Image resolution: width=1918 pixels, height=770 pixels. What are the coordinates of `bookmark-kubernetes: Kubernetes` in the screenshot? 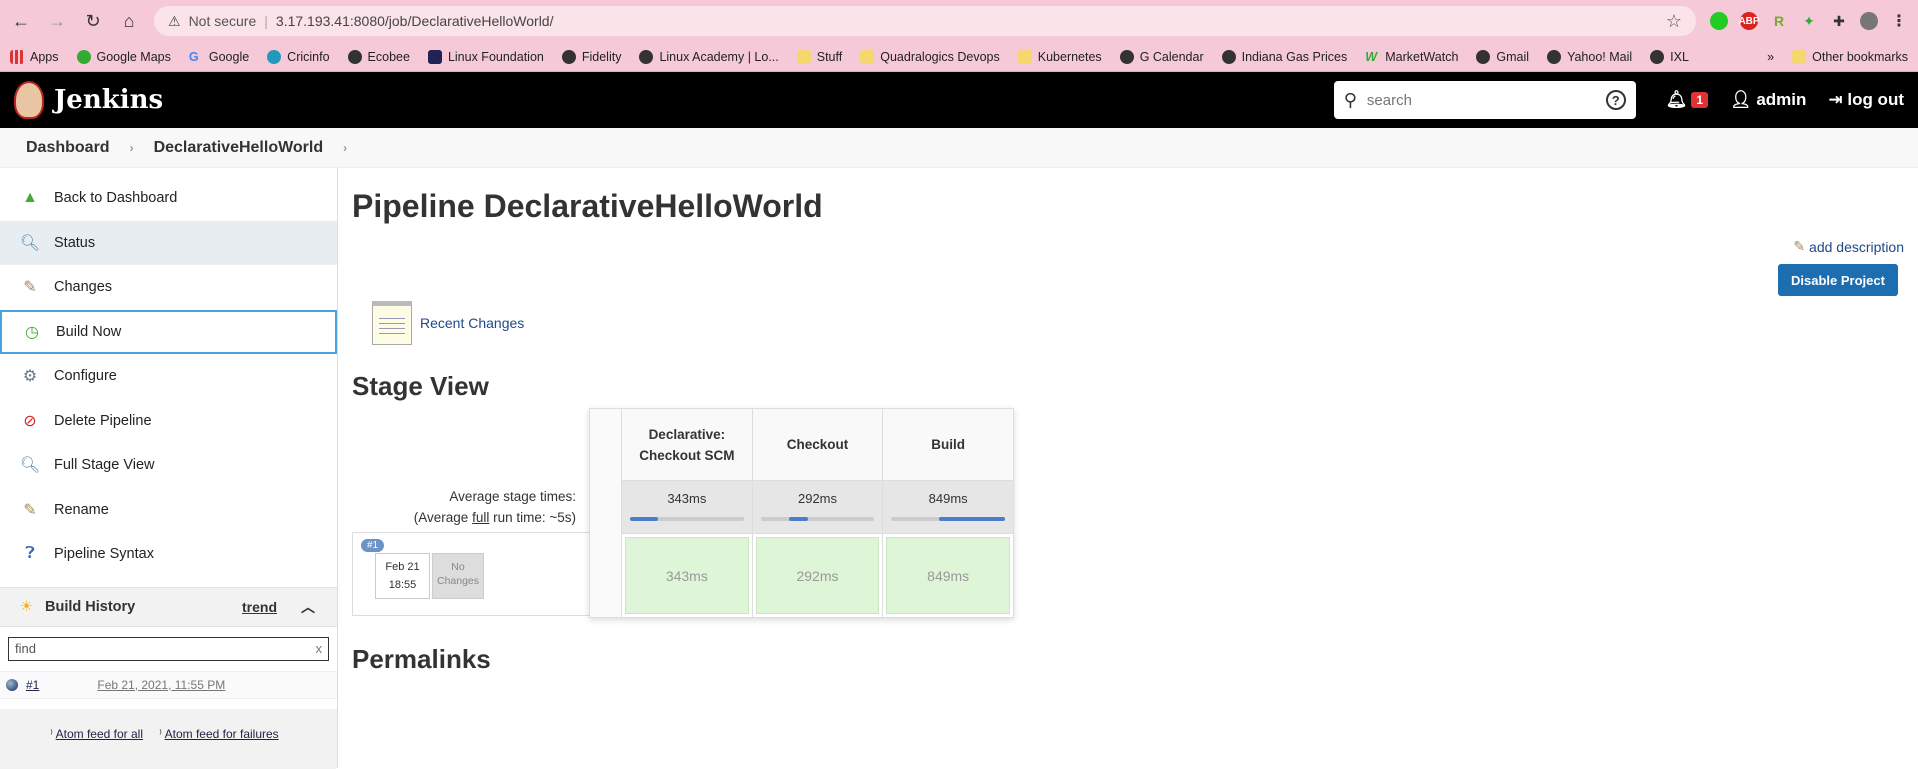 It's located at (1059, 56).